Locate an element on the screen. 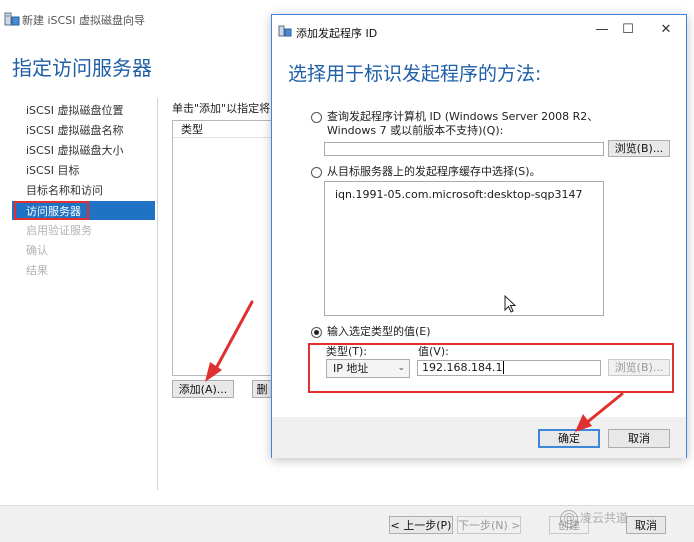 This screenshot has width=694, height=542. nav-item-enable-auth: 启用验证服务 is located at coordinates (59, 230).